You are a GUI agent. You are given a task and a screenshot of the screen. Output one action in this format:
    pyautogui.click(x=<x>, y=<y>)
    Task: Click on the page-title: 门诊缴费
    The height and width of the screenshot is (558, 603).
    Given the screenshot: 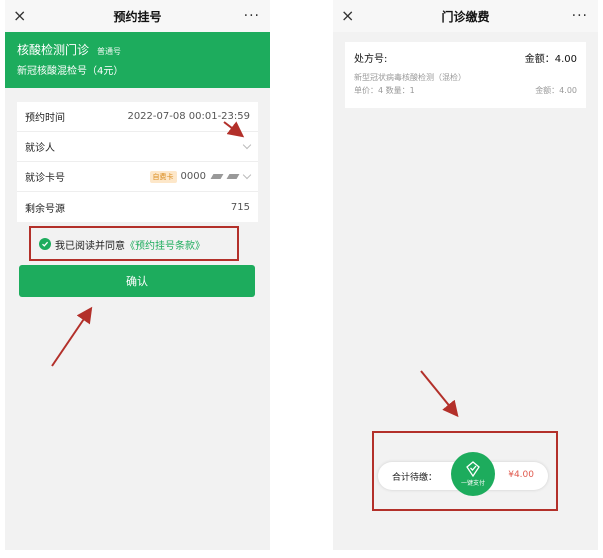 What is the action you would take?
    pyautogui.click(x=465, y=16)
    